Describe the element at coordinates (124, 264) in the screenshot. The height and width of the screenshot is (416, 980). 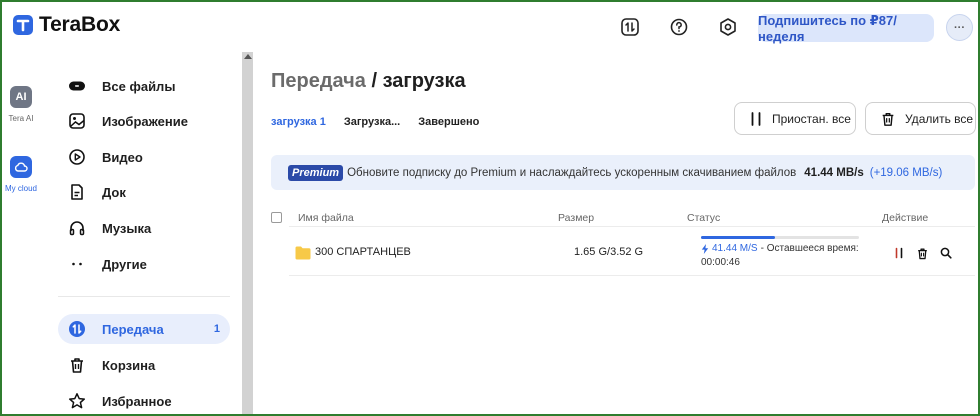
I see `sidebar-item-label: Другие` at that location.